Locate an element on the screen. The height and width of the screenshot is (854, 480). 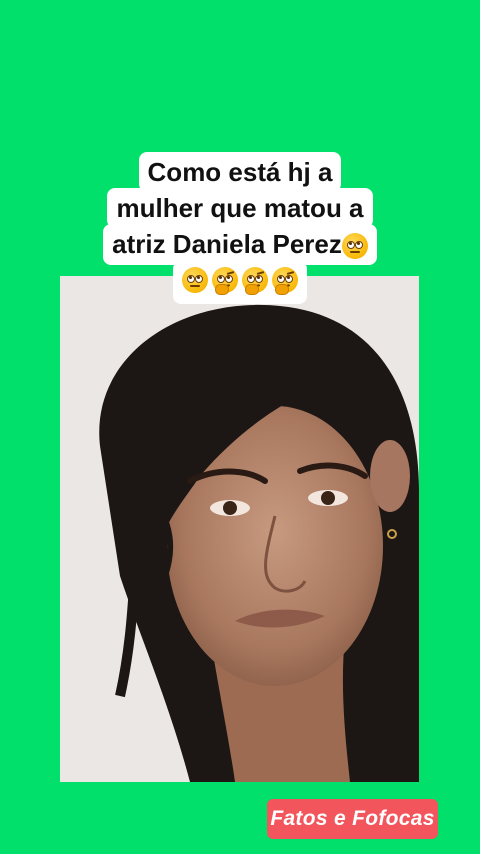
caption-line-3-text: atriz Daniela Perez is located at coordinates (227, 244).